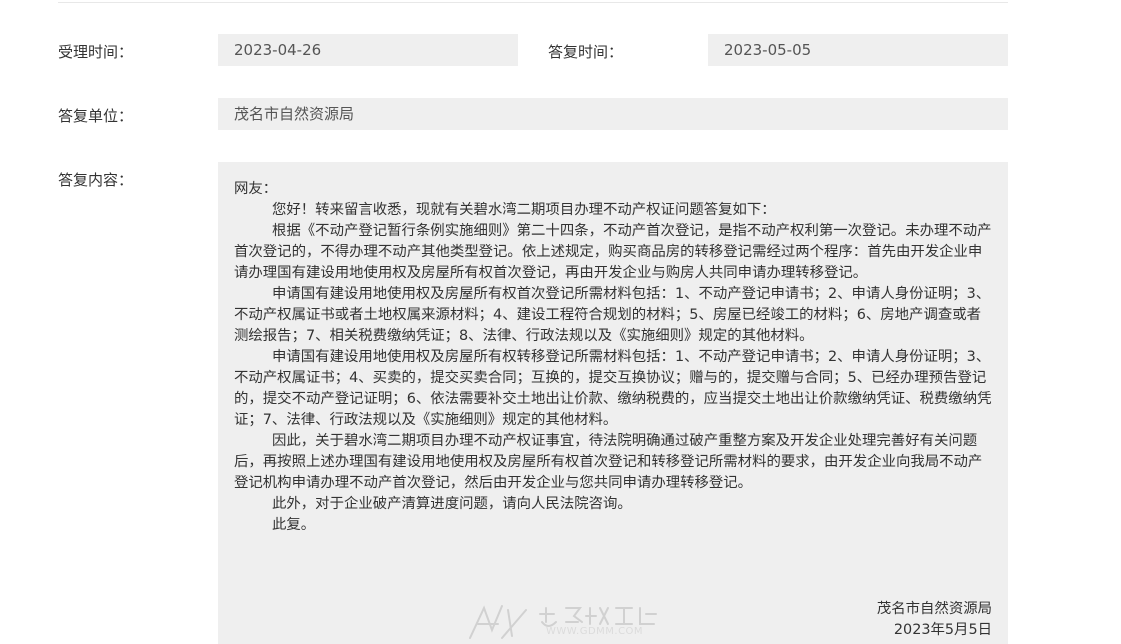 This screenshot has width=1121, height=644. Describe the element at coordinates (942, 630) in the screenshot. I see `signature-date: 2023年5月5日` at that location.